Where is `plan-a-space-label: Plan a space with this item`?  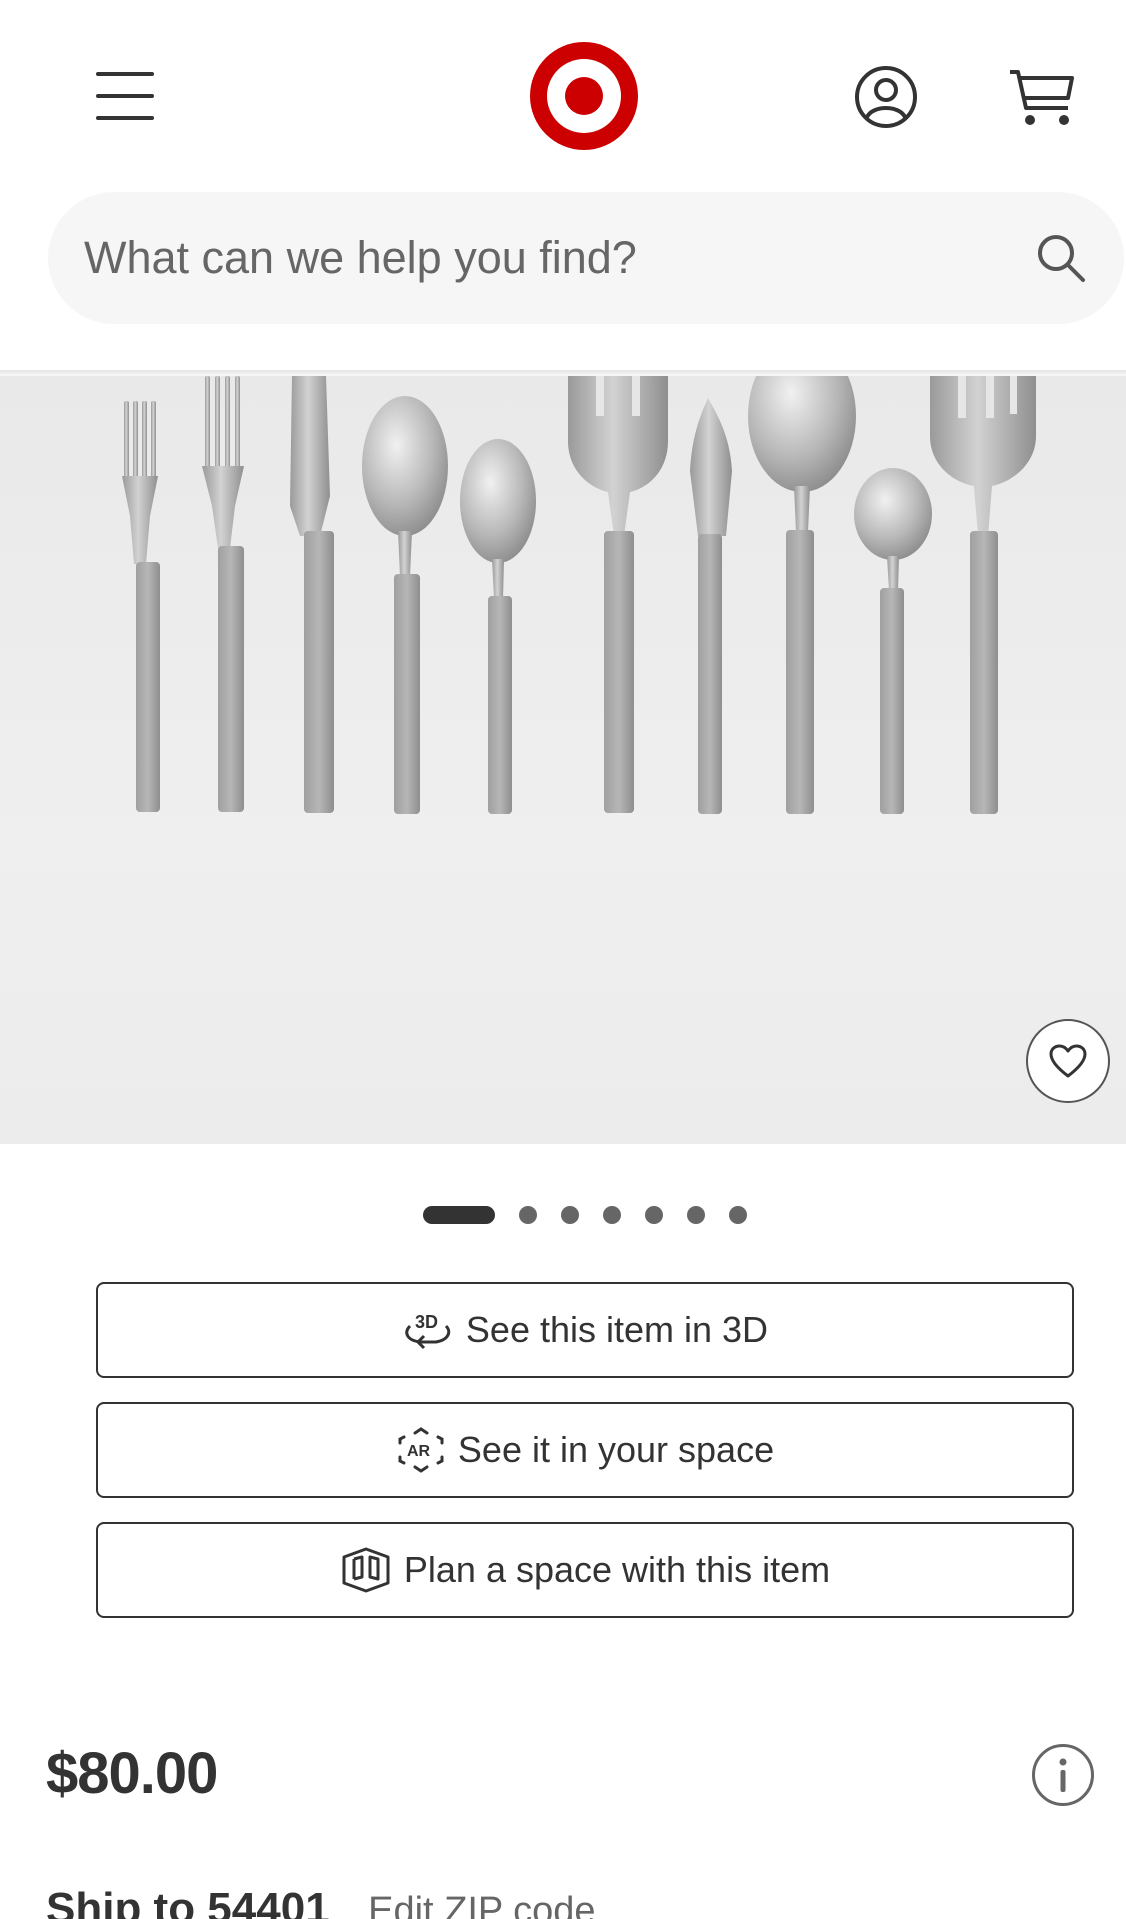
plan-a-space-label: Plan a space with this item is located at coordinates (617, 1569).